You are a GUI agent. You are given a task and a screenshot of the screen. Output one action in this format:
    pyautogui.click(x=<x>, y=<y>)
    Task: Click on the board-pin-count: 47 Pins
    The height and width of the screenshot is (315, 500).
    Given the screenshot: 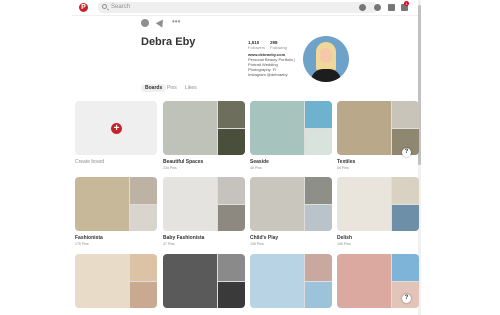 What is the action you would take?
    pyautogui.click(x=169, y=244)
    